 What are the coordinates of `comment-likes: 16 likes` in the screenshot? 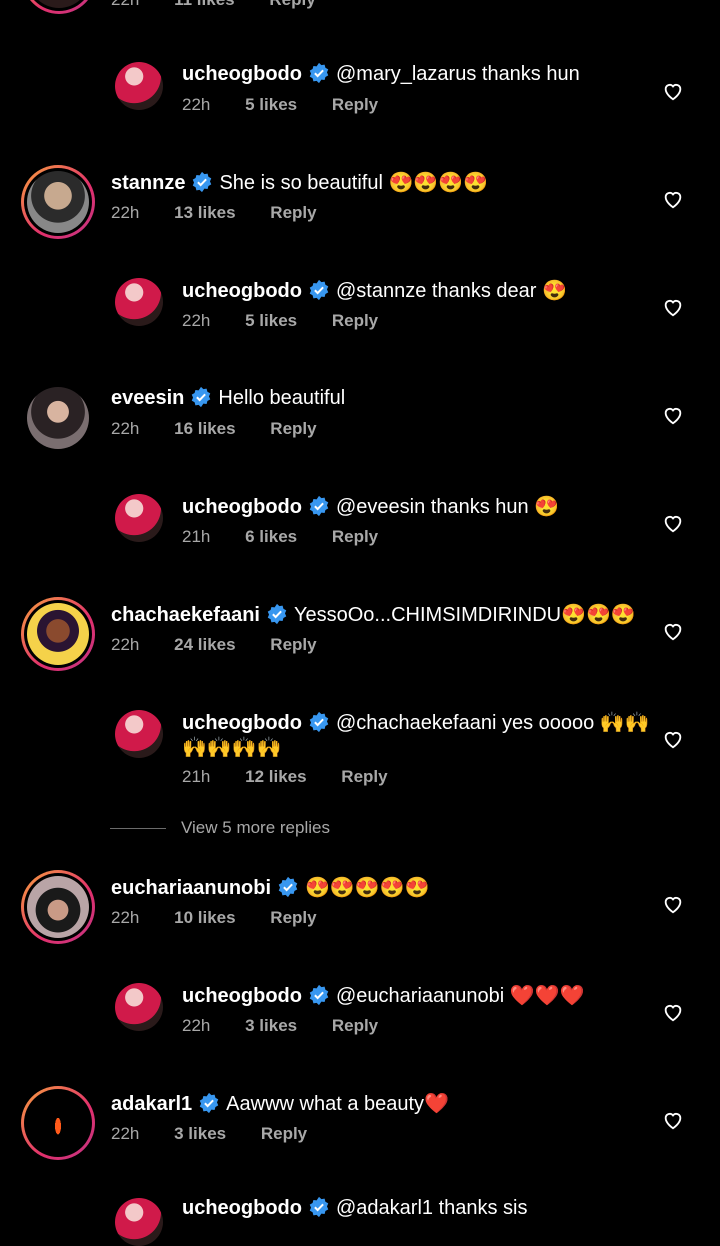 It's located at (204, 428).